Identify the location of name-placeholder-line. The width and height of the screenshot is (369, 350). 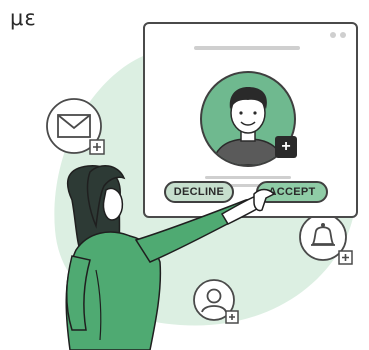
(248, 177).